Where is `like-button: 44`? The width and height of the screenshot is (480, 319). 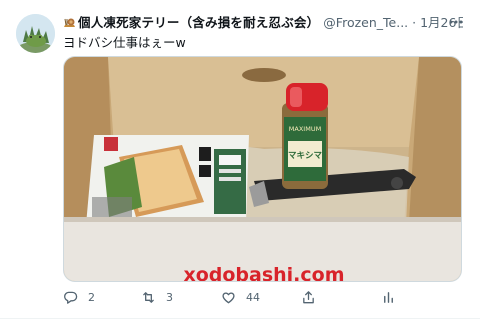
like-button: 44 is located at coordinates (240, 297).